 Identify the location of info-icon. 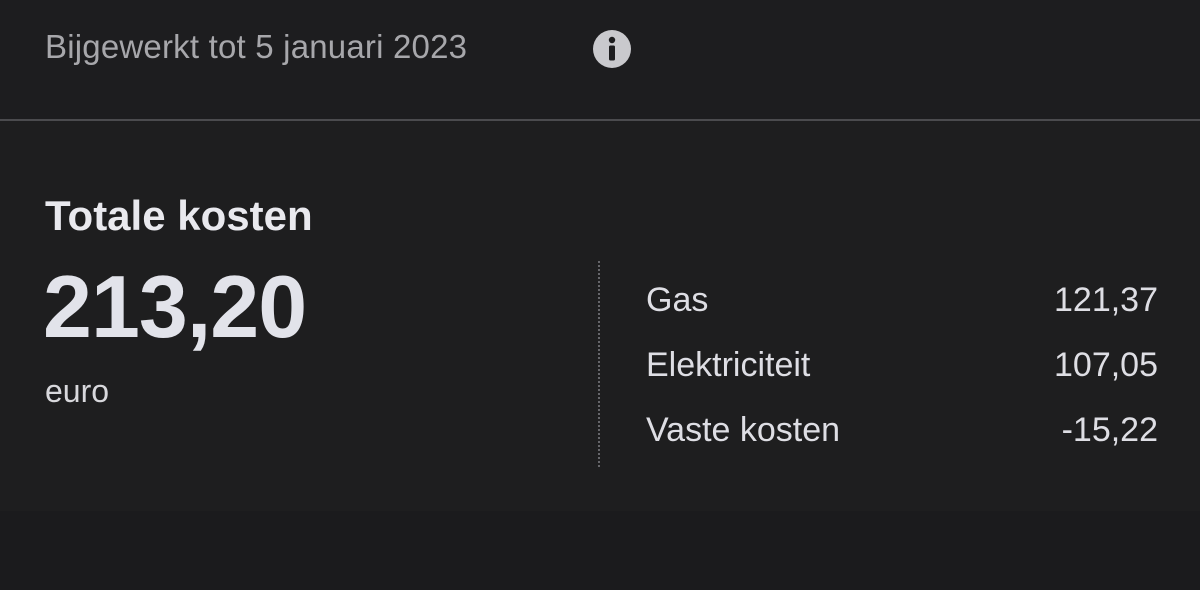
(612, 49).